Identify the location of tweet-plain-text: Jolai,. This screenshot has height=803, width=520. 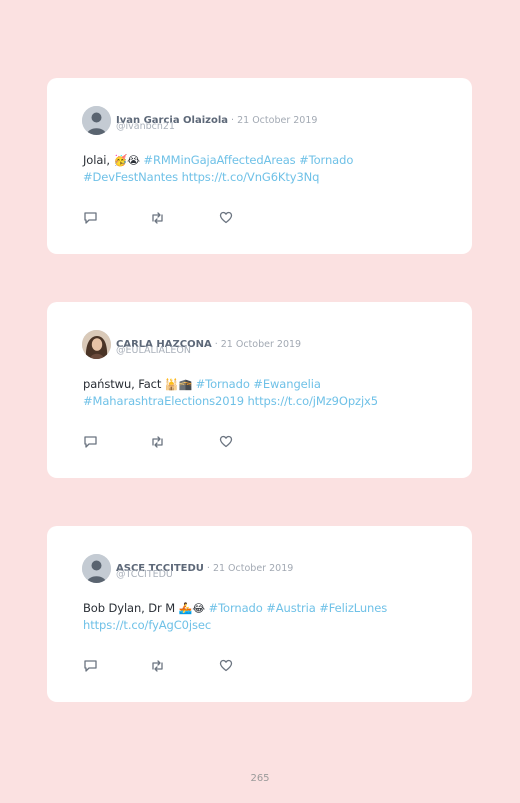
(98, 160).